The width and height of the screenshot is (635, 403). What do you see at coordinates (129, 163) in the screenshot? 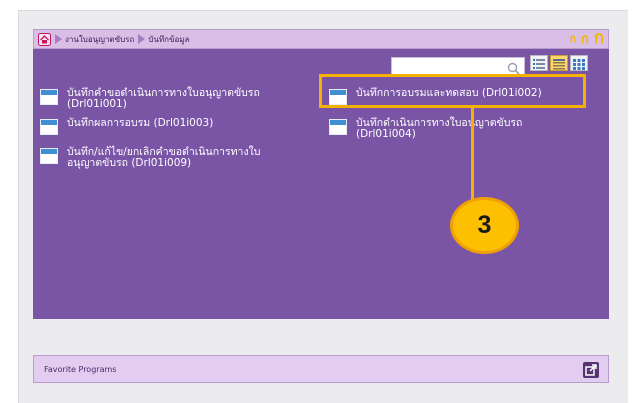
I see `program-item-label-line2: อนุญาตขับรถ (Drl01i009)` at bounding box center [129, 163].